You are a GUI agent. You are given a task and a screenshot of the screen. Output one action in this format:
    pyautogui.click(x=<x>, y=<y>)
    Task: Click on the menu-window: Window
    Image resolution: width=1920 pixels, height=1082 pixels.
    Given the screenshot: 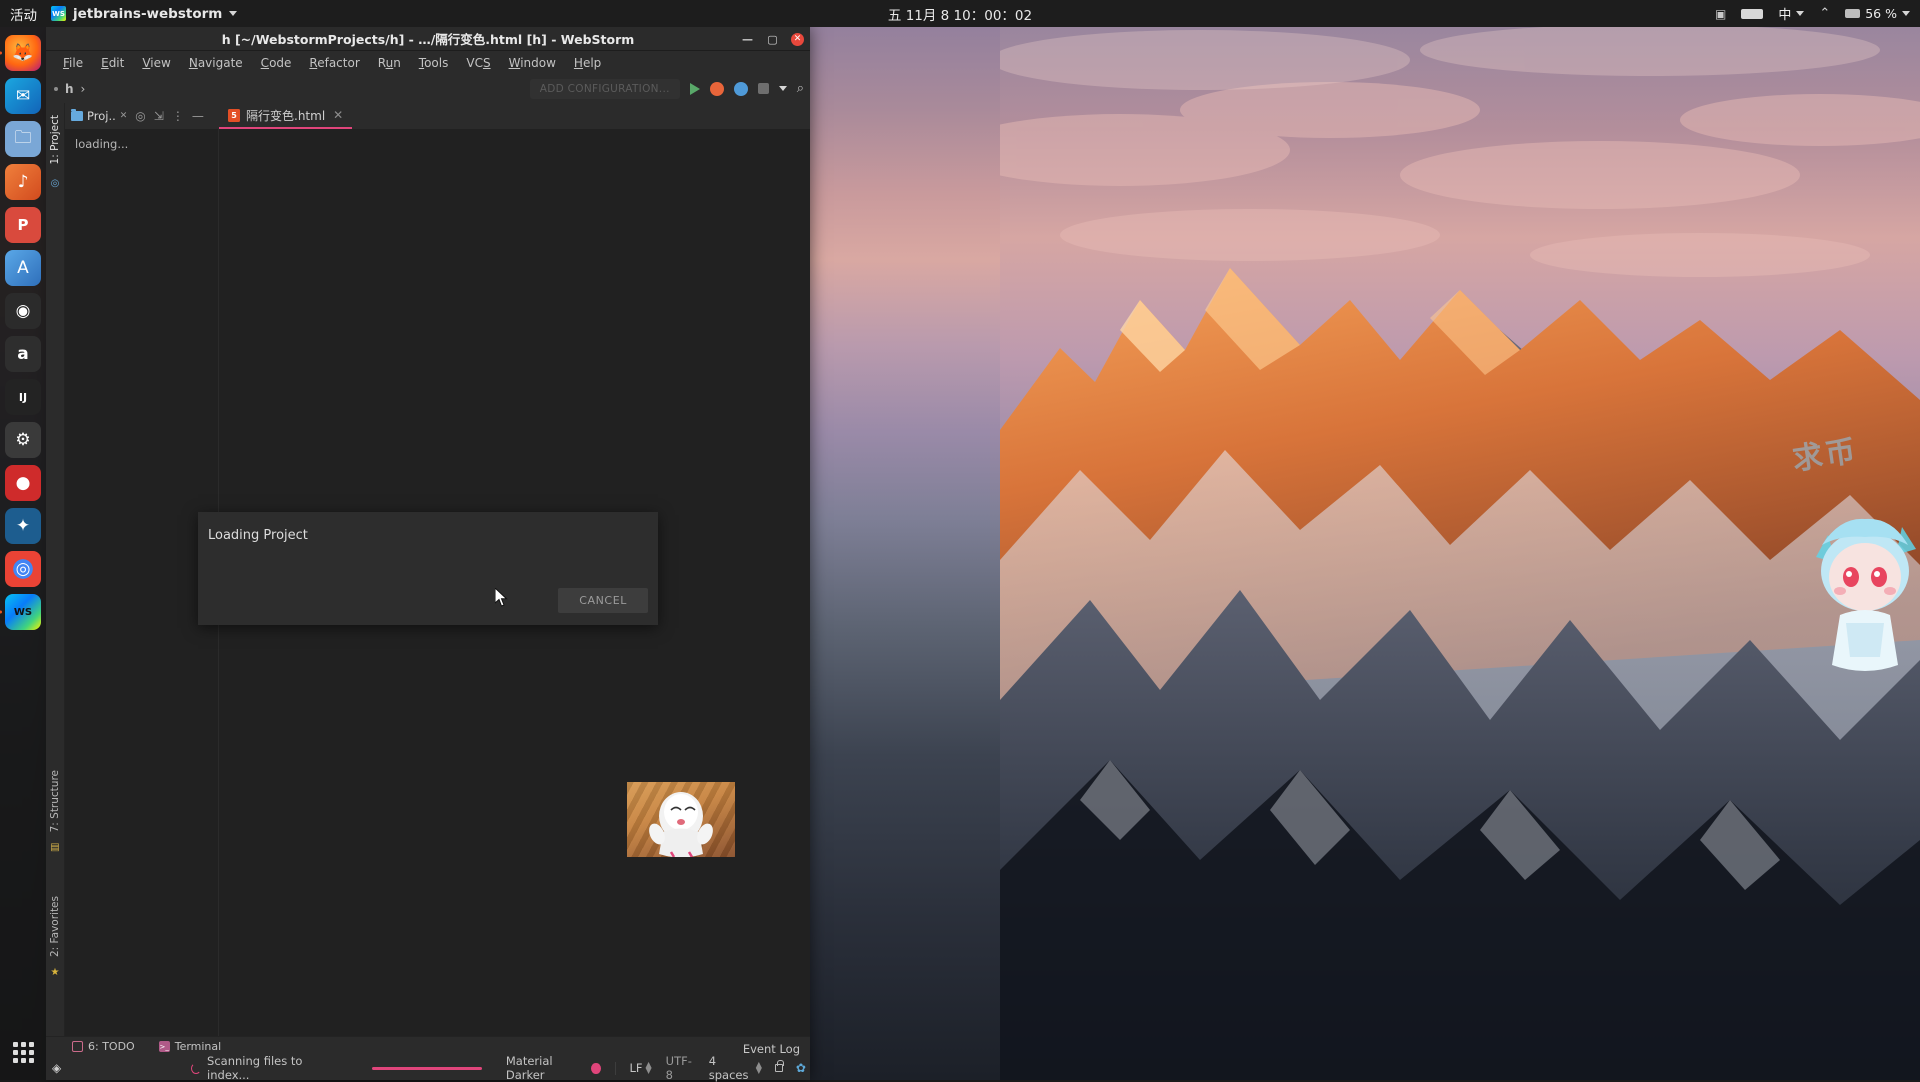 What is the action you would take?
    pyautogui.click(x=532, y=63)
    